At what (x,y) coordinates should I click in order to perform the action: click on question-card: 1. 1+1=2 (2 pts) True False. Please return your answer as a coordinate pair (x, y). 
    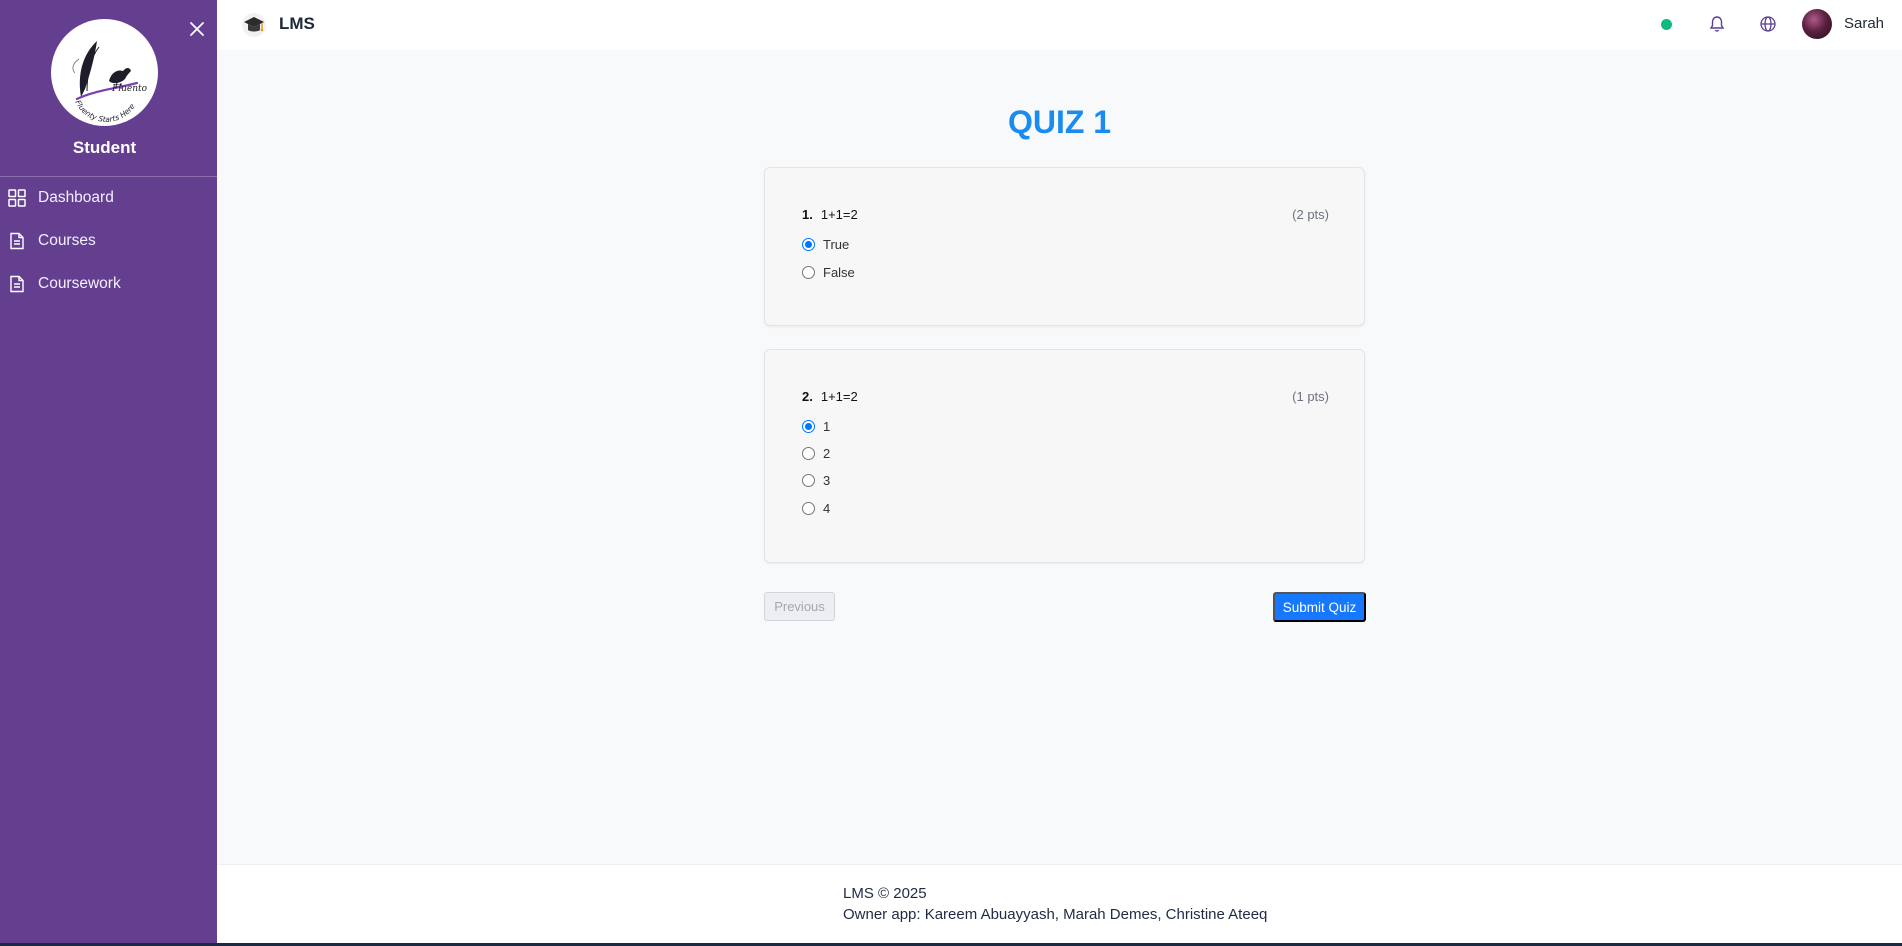
    Looking at the image, I should click on (1064, 246).